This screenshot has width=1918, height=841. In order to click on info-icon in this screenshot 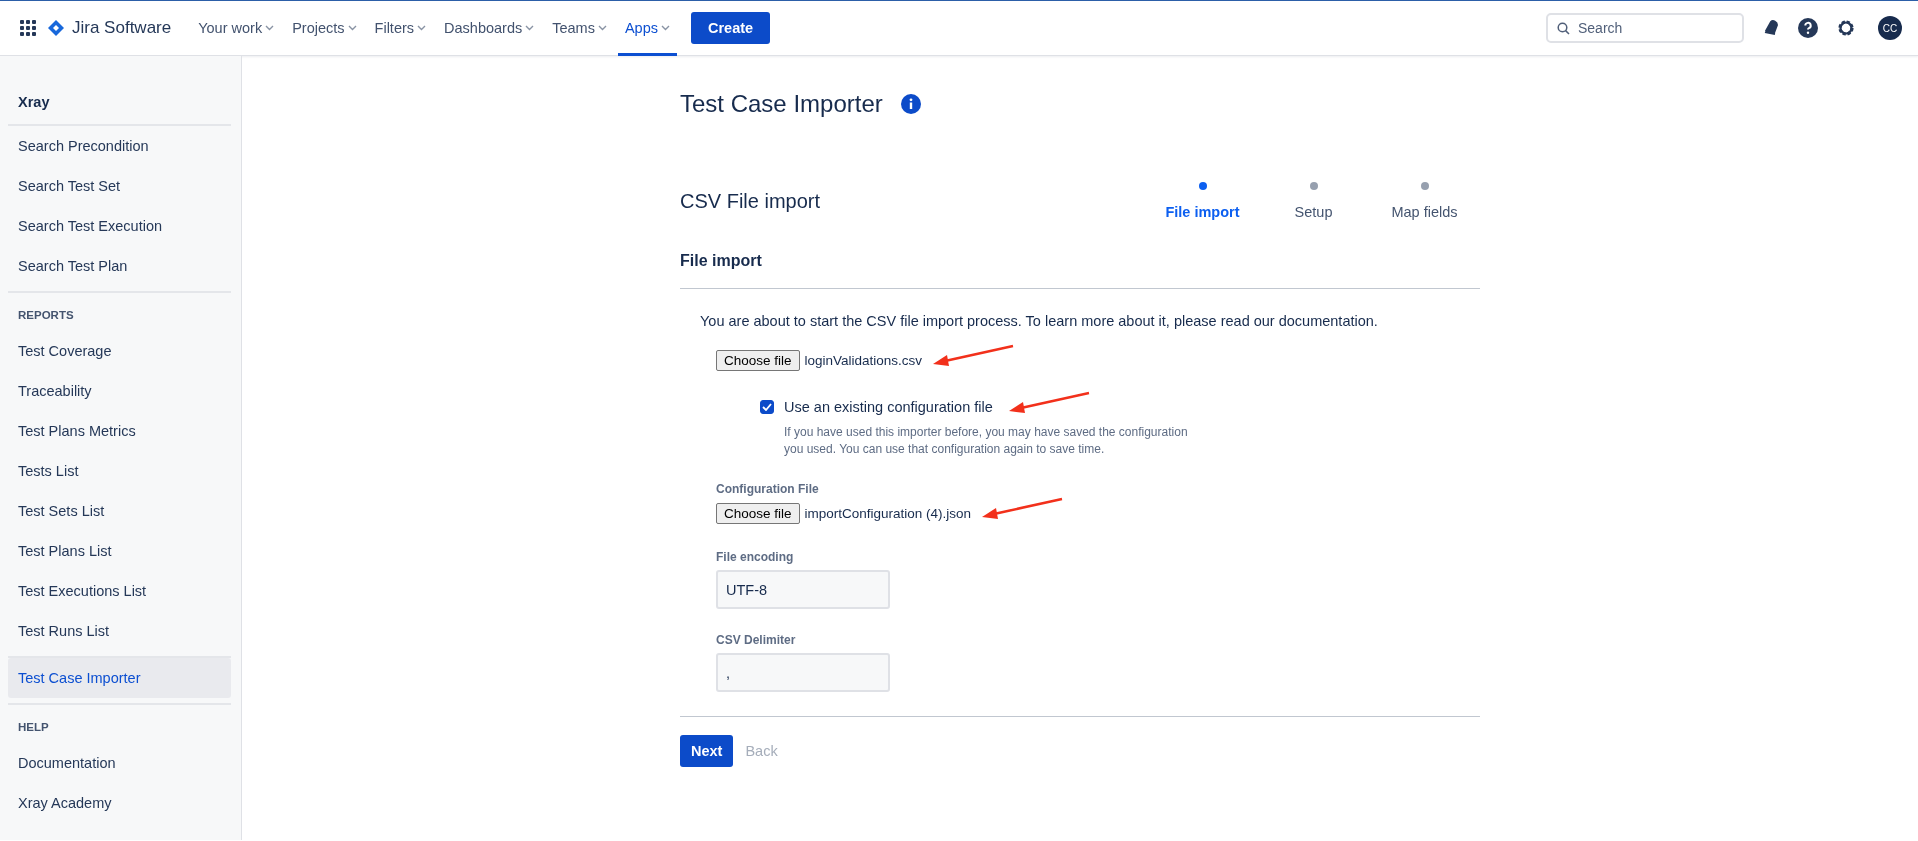, I will do `click(910, 104)`.